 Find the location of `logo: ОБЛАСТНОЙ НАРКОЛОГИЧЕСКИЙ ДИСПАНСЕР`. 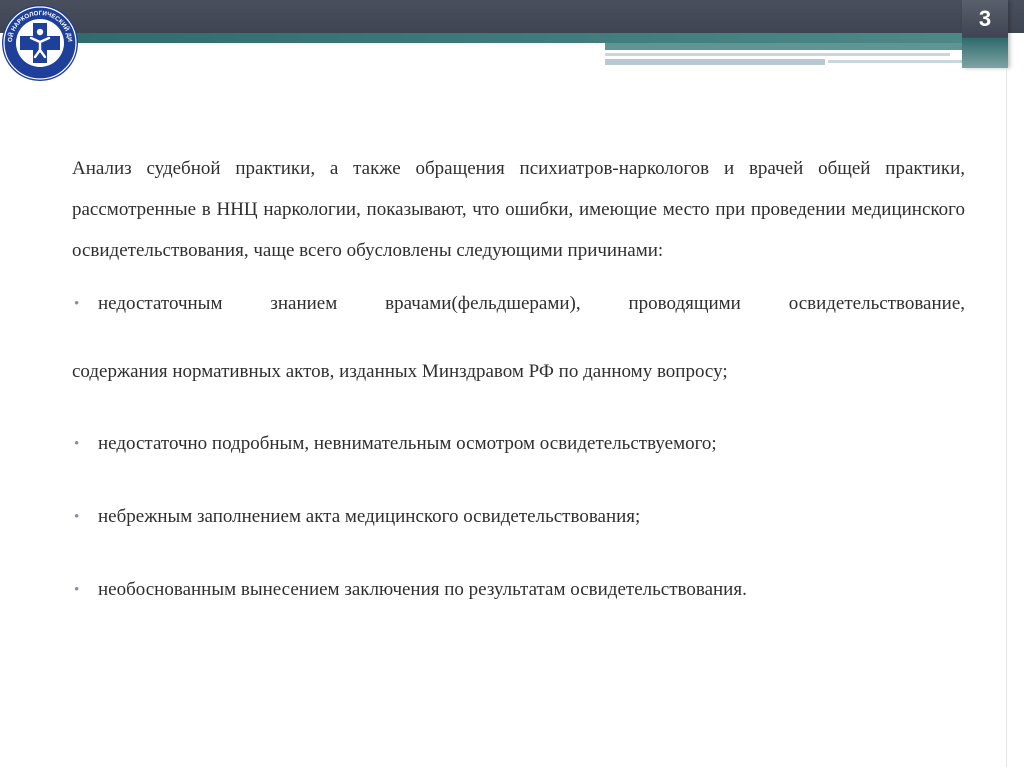

logo: ОБЛАСТНОЙ НАРКОЛОГИЧЕСКИЙ ДИСПАНСЕР is located at coordinates (40, 42).